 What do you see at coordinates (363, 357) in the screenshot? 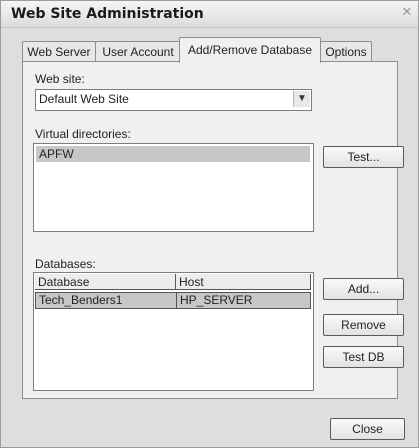
I see `test-db-button: Test DB` at bounding box center [363, 357].